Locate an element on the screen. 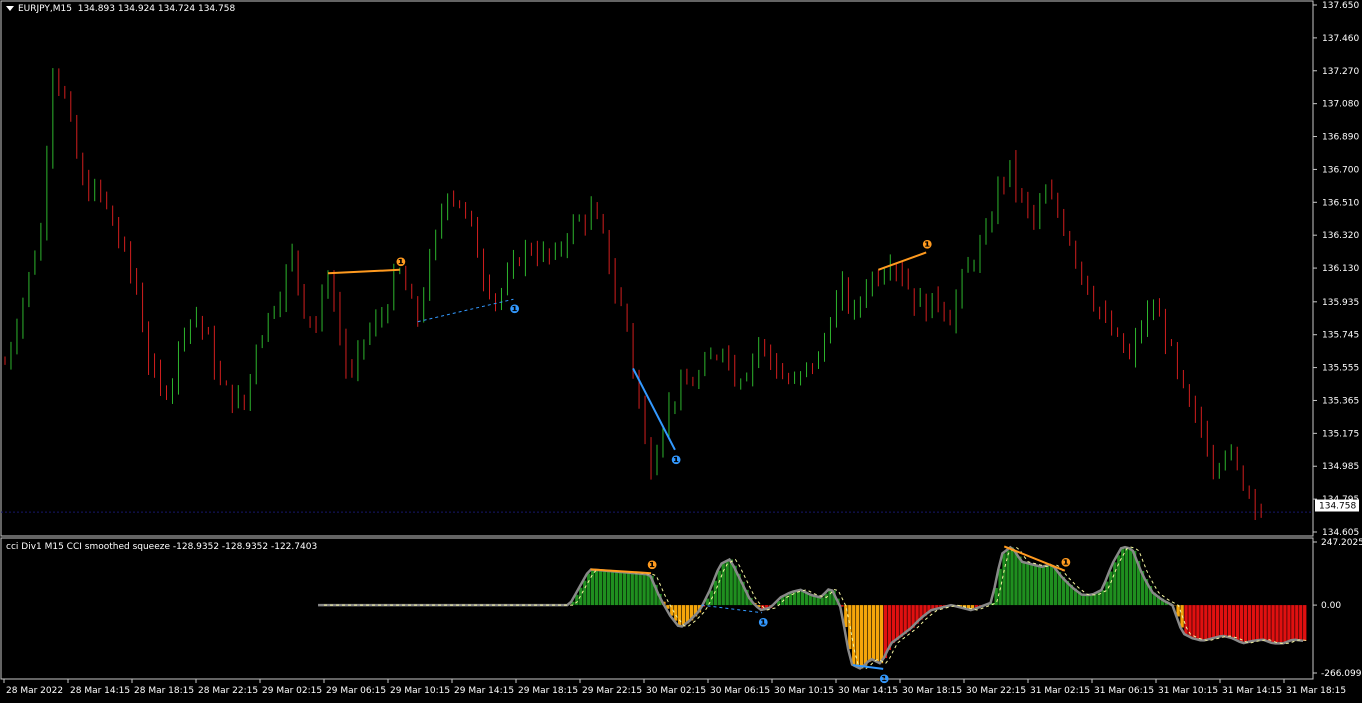 Image resolution: width=1362 pixels, height=703 pixels. price-tick-label: 137.080 is located at coordinates (1340, 105).